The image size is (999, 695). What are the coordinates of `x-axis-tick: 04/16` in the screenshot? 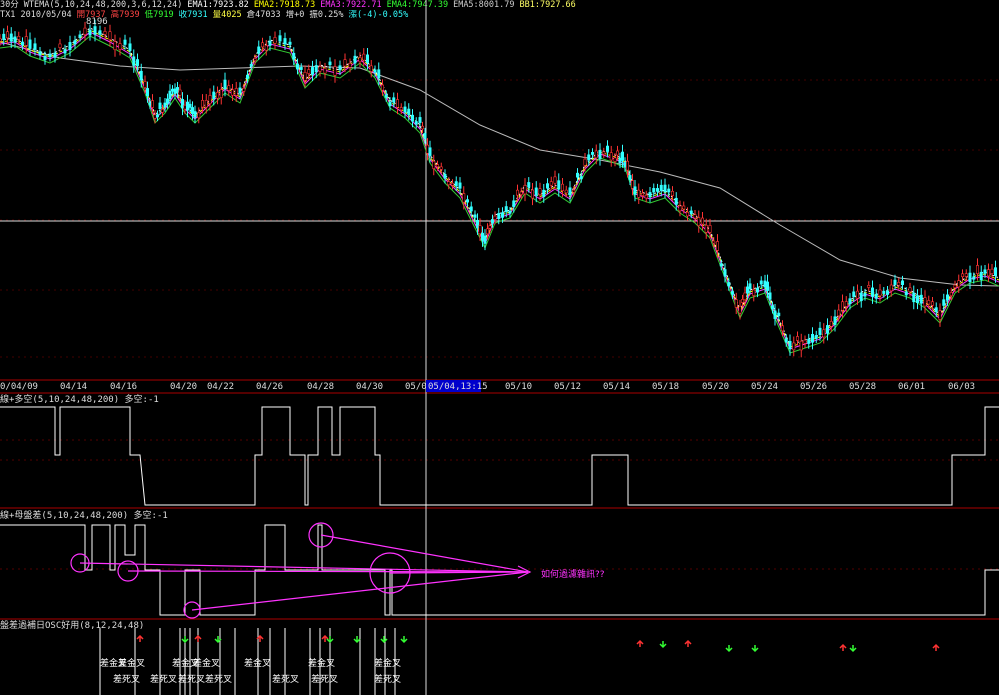 It's located at (123, 387).